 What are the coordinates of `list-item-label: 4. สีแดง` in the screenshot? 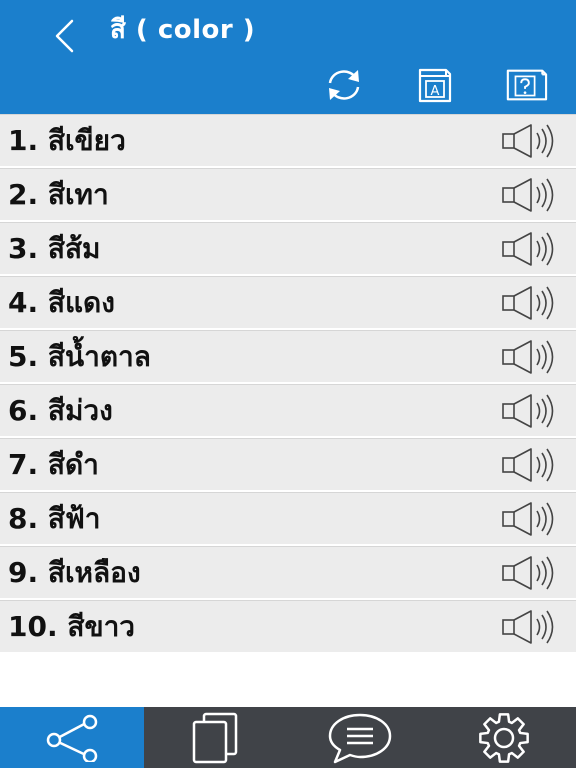 It's located at (61, 302).